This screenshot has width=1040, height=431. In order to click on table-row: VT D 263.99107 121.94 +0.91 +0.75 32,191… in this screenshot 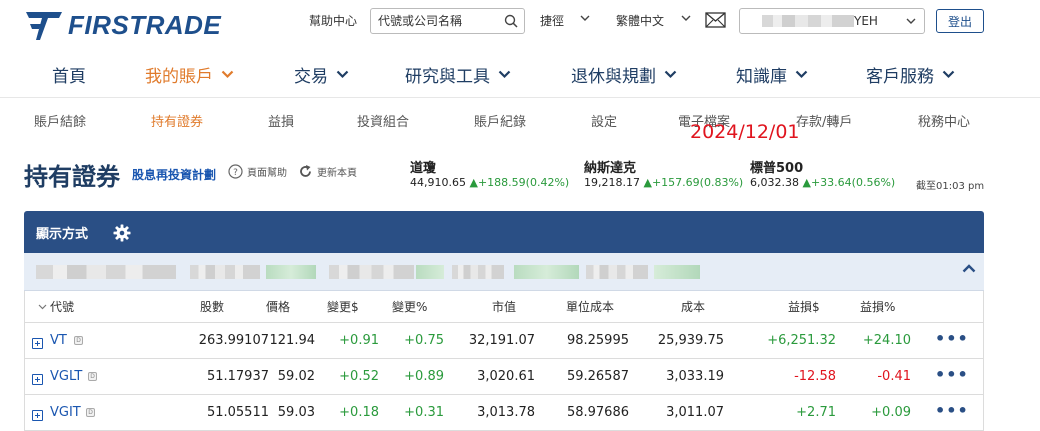, I will do `click(504, 340)`.